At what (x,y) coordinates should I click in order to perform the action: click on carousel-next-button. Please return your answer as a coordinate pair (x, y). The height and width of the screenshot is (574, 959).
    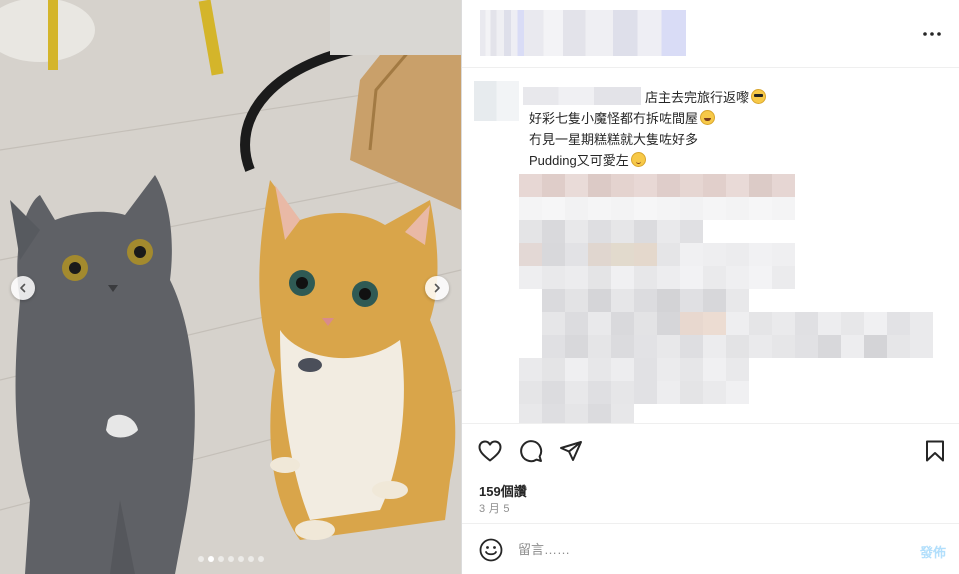
    Looking at the image, I should click on (437, 288).